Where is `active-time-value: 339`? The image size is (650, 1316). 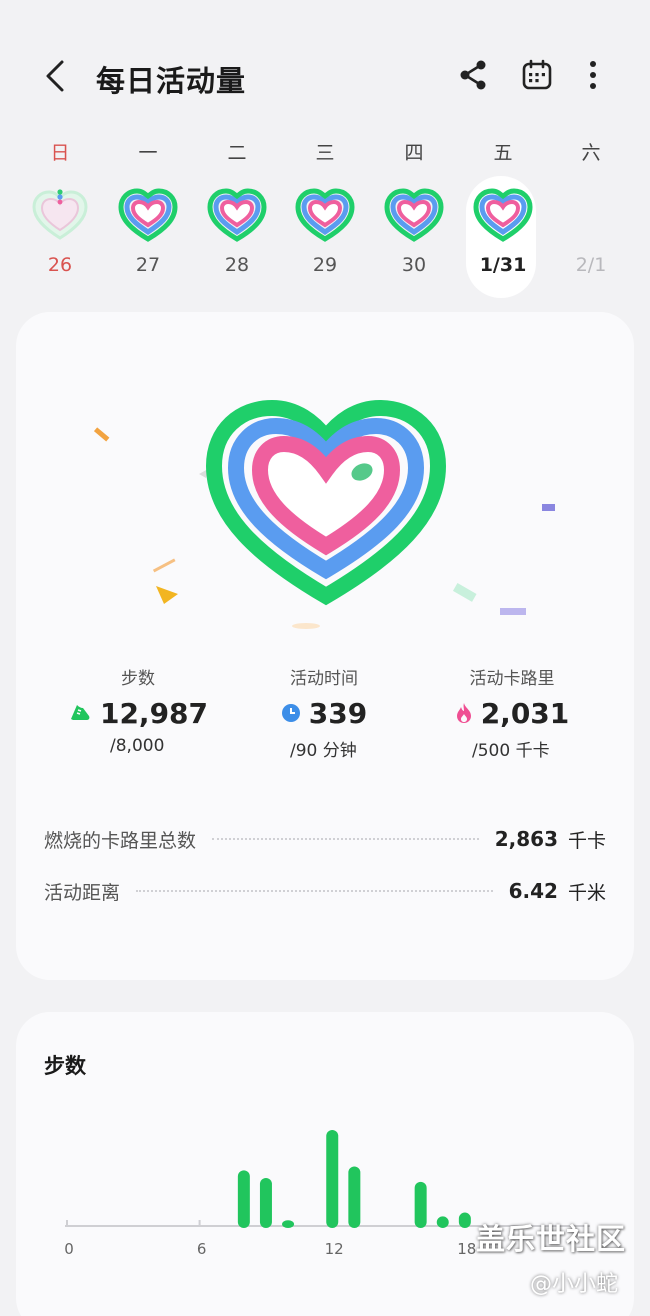
active-time-value: 339 is located at coordinates (338, 713).